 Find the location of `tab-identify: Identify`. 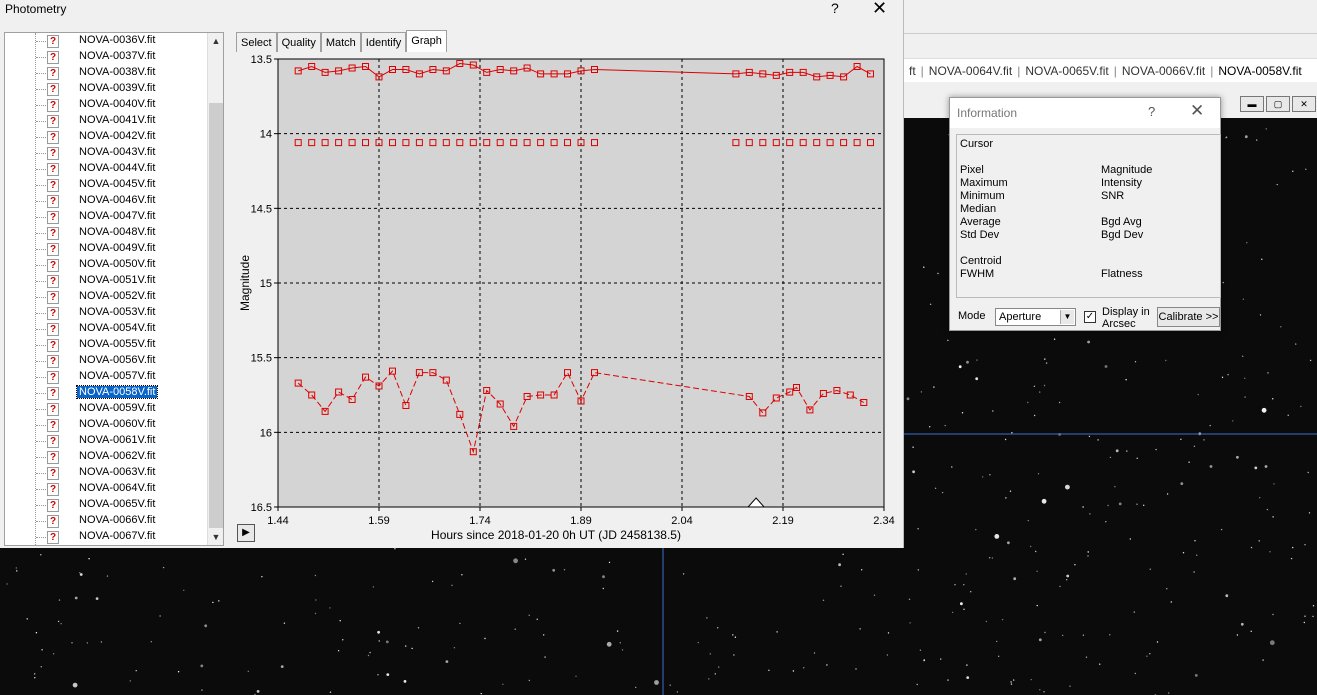

tab-identify: Identify is located at coordinates (383, 42).